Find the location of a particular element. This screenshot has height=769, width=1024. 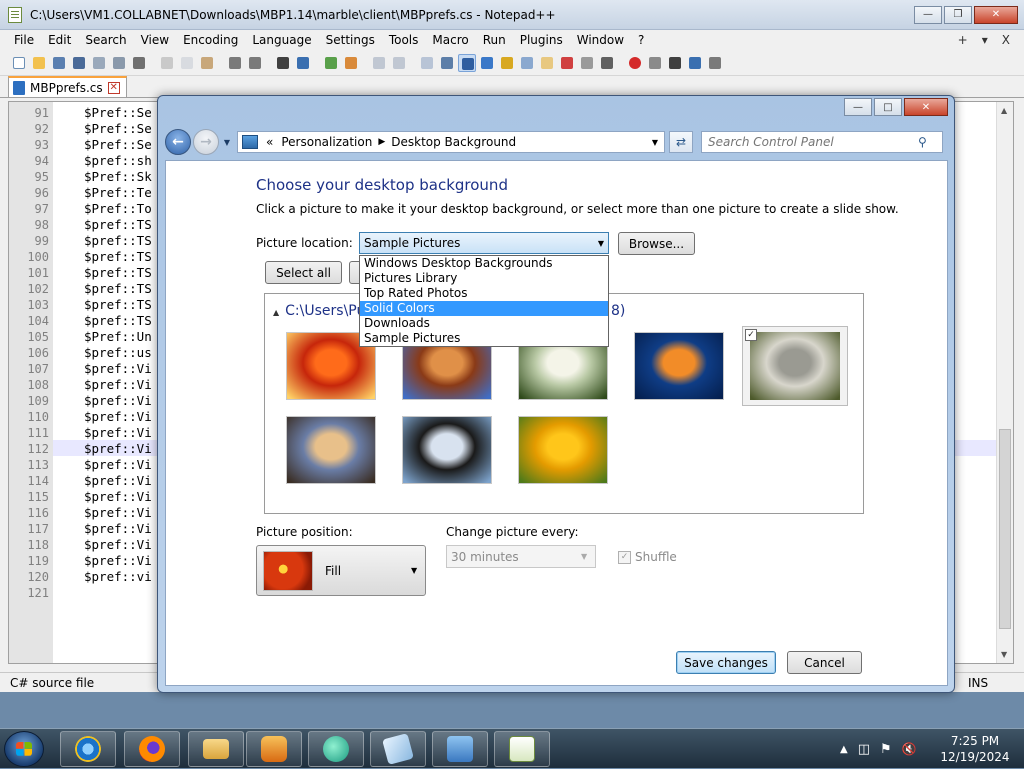

close-tab-x-icon: X is located at coordinates (1006, 40).